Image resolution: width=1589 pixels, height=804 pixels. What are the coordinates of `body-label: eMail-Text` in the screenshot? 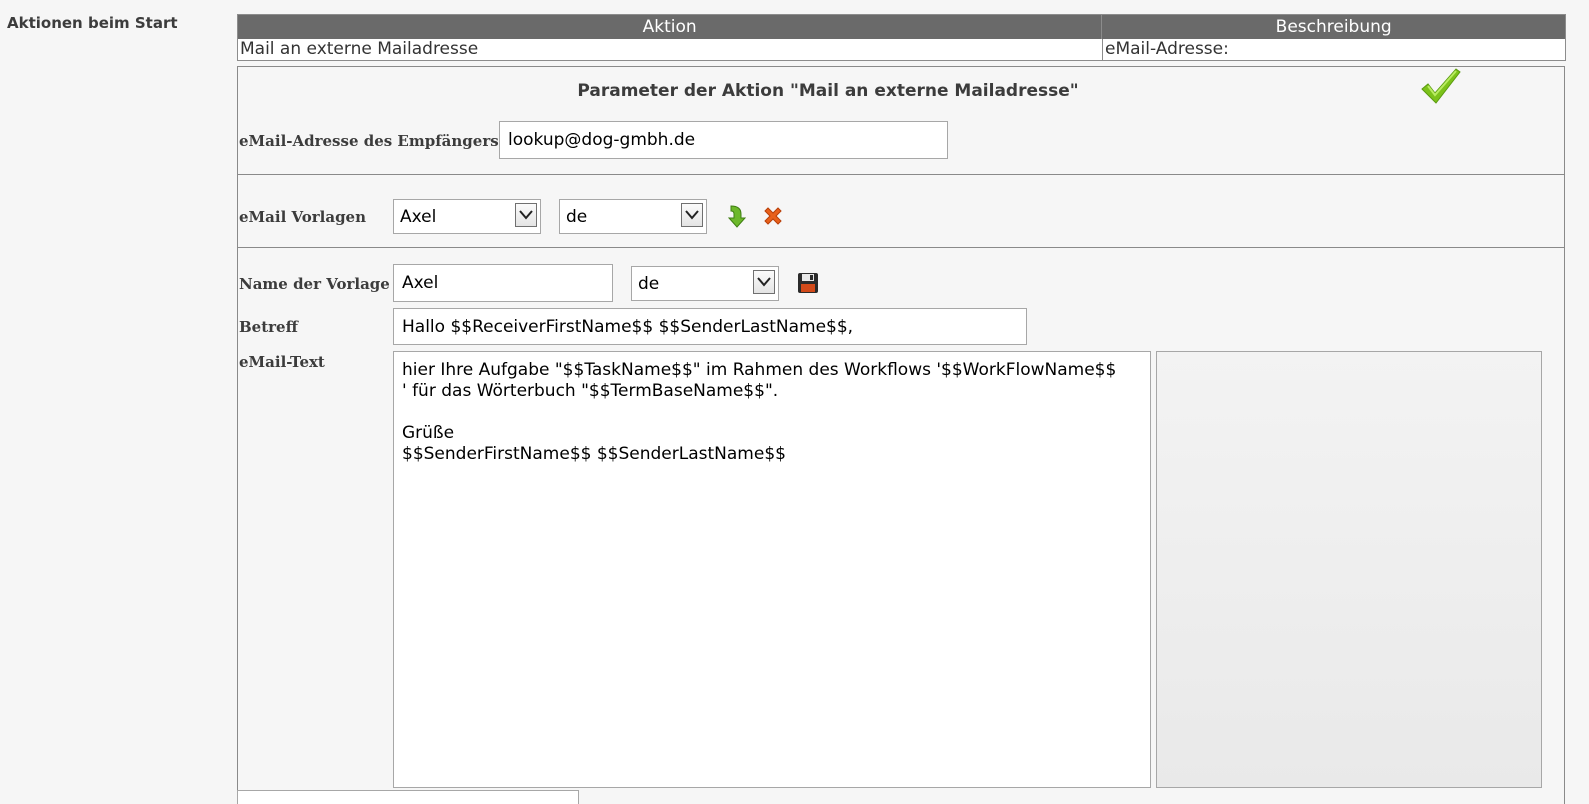 It's located at (282, 362).